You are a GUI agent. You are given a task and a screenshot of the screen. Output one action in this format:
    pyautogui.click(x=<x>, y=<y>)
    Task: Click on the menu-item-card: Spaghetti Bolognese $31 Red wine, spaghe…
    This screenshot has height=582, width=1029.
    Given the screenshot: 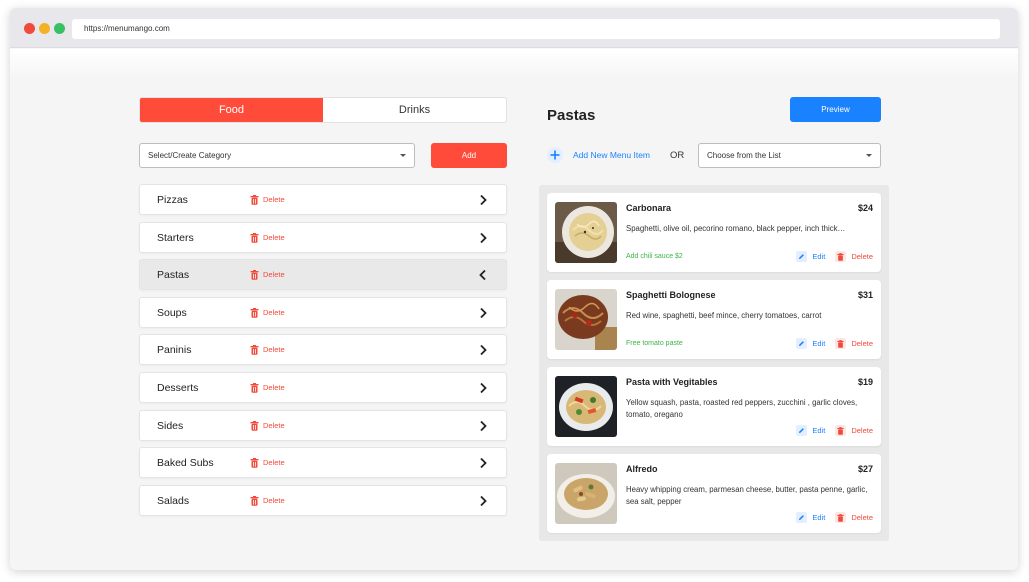 What is the action you would take?
    pyautogui.click(x=714, y=319)
    